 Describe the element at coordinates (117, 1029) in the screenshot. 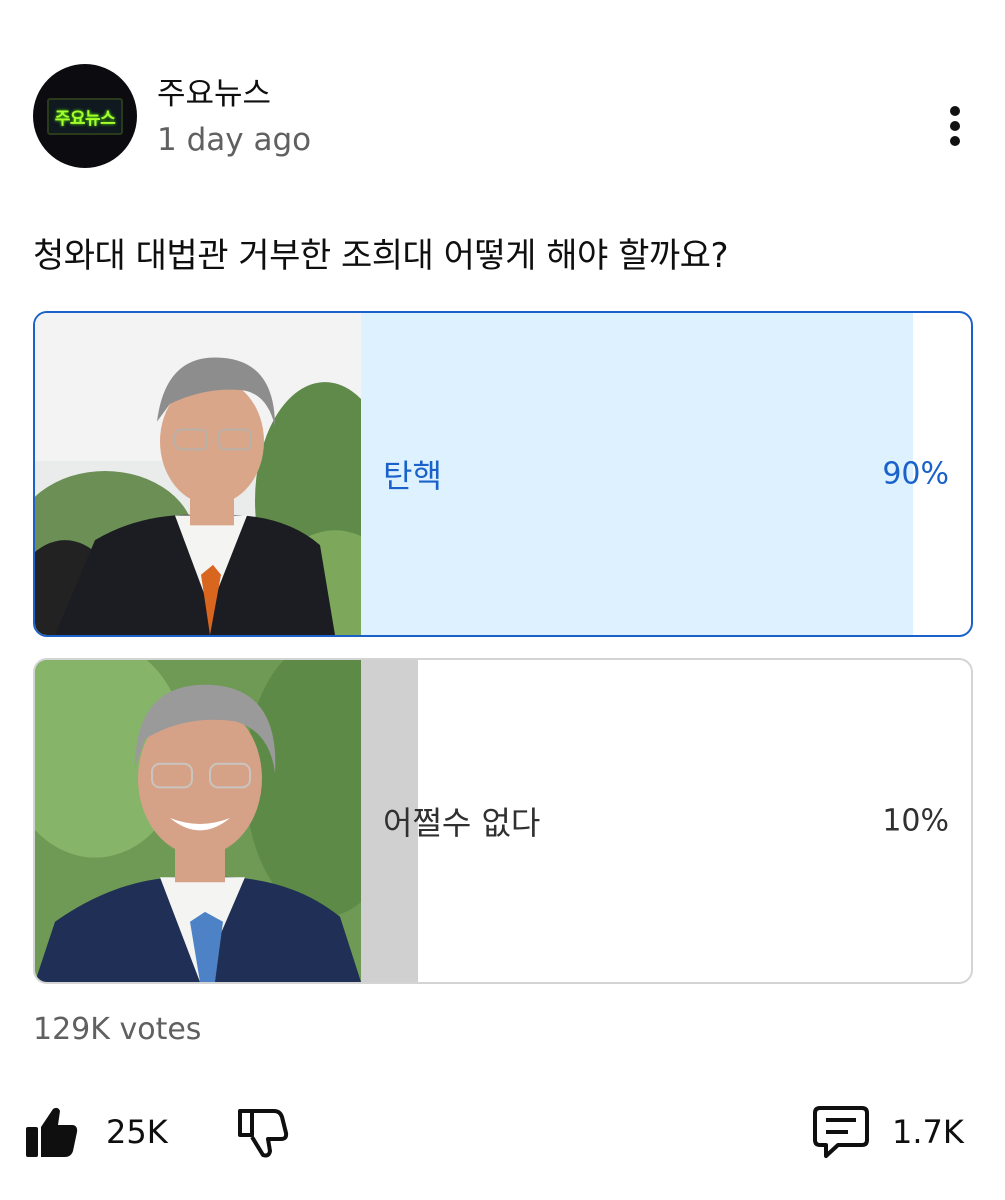

I see `vote-count: 129K votes` at that location.